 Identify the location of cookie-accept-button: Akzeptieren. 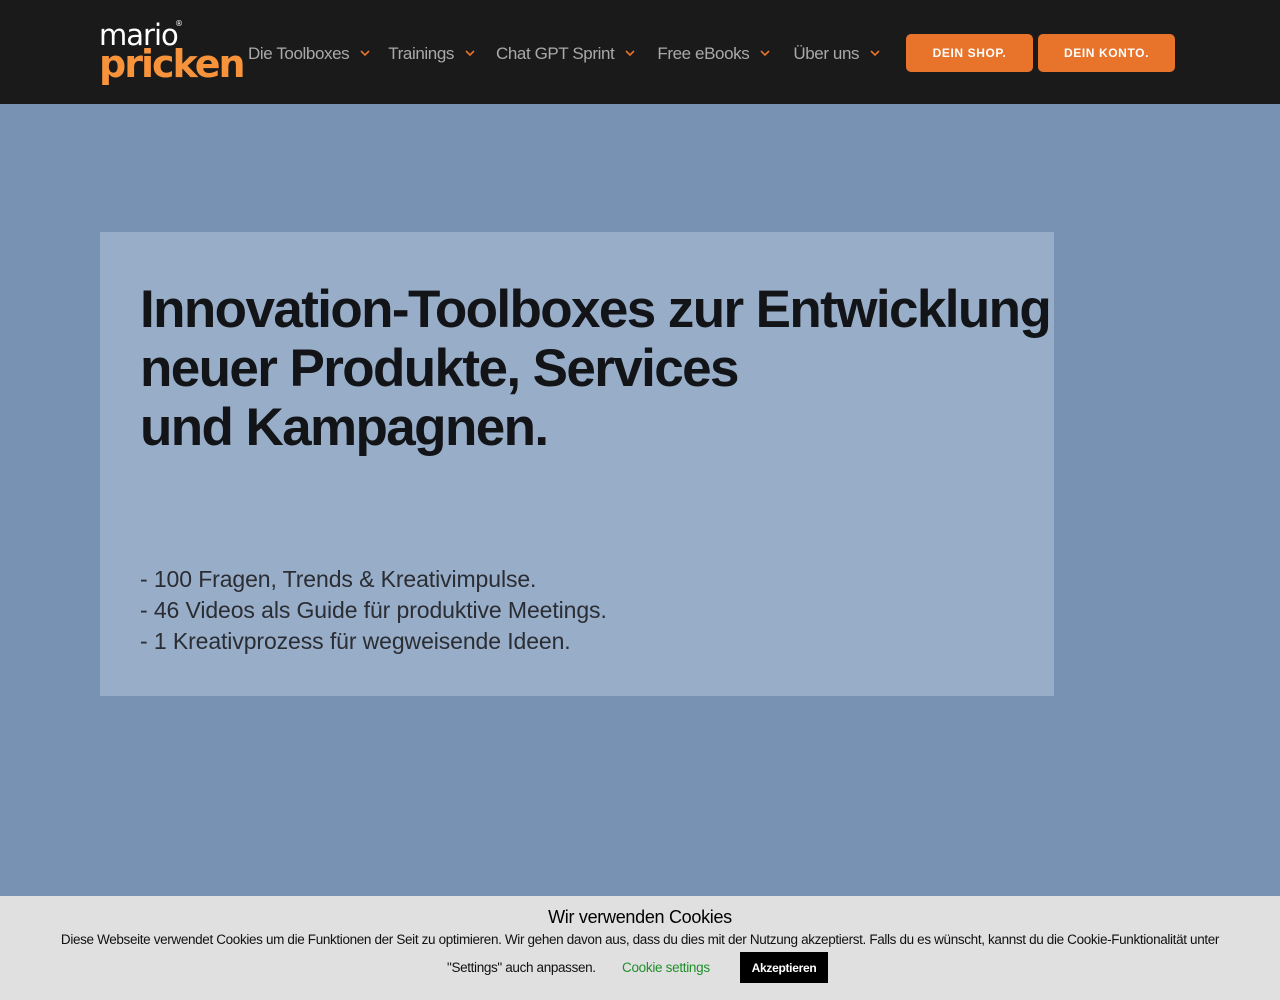
(784, 967).